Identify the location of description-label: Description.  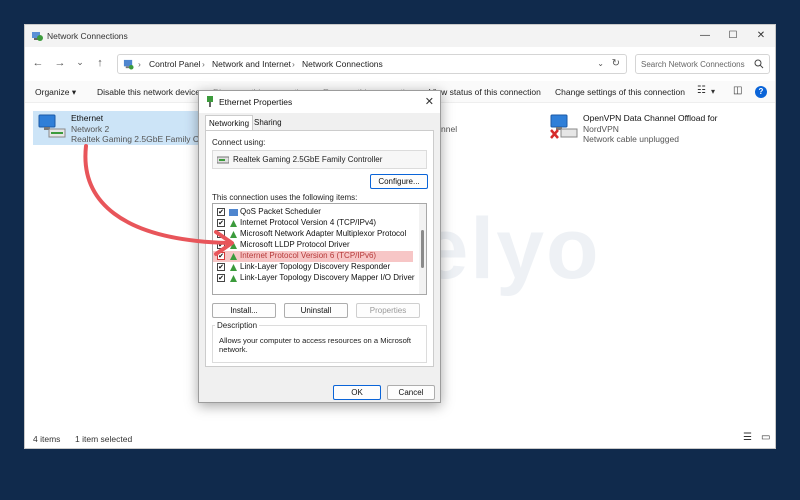
(237, 325).